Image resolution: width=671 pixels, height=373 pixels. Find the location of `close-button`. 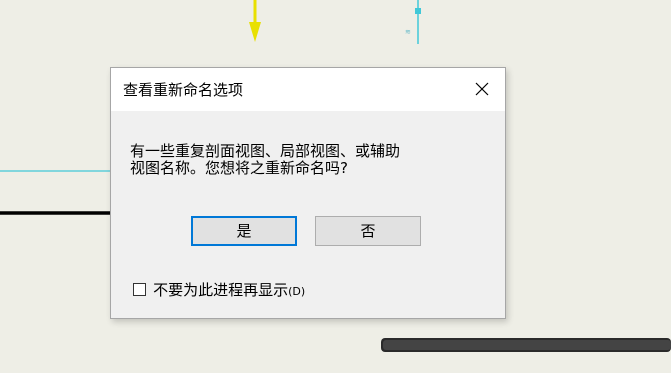

close-button is located at coordinates (482, 89).